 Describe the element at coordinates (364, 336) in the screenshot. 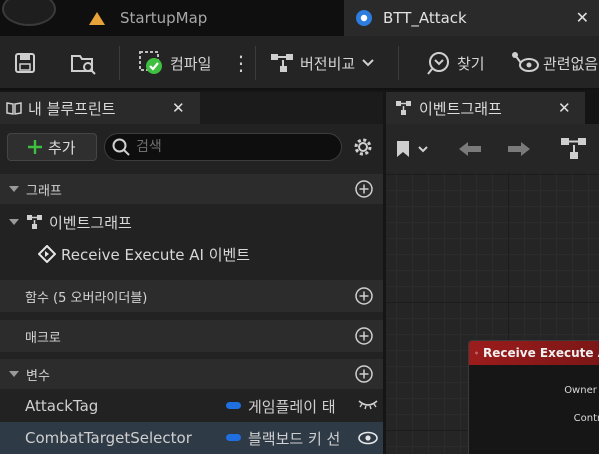

I see `add-macro-icon` at that location.